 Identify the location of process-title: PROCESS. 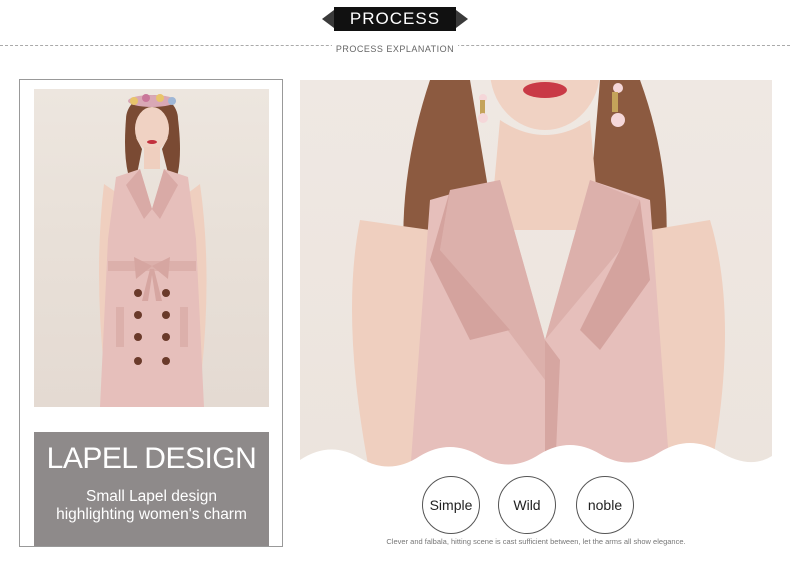
(395, 19).